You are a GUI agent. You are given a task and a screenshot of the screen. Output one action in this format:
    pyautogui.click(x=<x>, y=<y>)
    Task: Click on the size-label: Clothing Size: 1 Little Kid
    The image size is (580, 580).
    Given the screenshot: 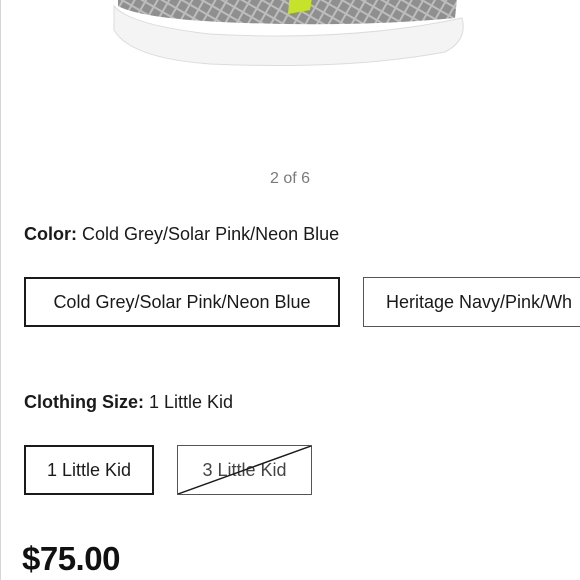 What is the action you would take?
    pyautogui.click(x=128, y=402)
    